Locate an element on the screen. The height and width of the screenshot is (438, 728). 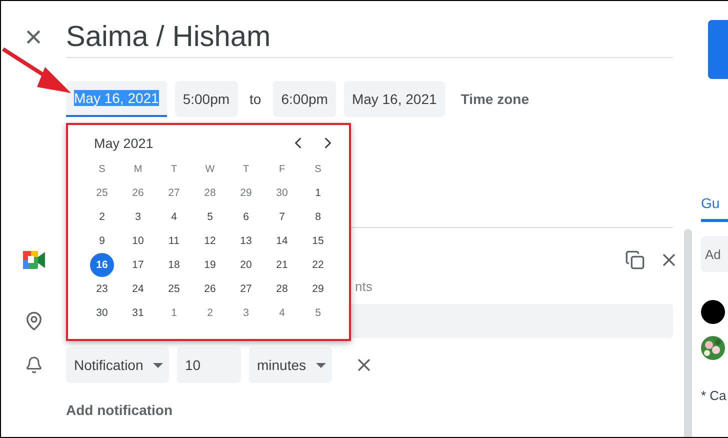
calendar-day: 19 is located at coordinates (210, 265).